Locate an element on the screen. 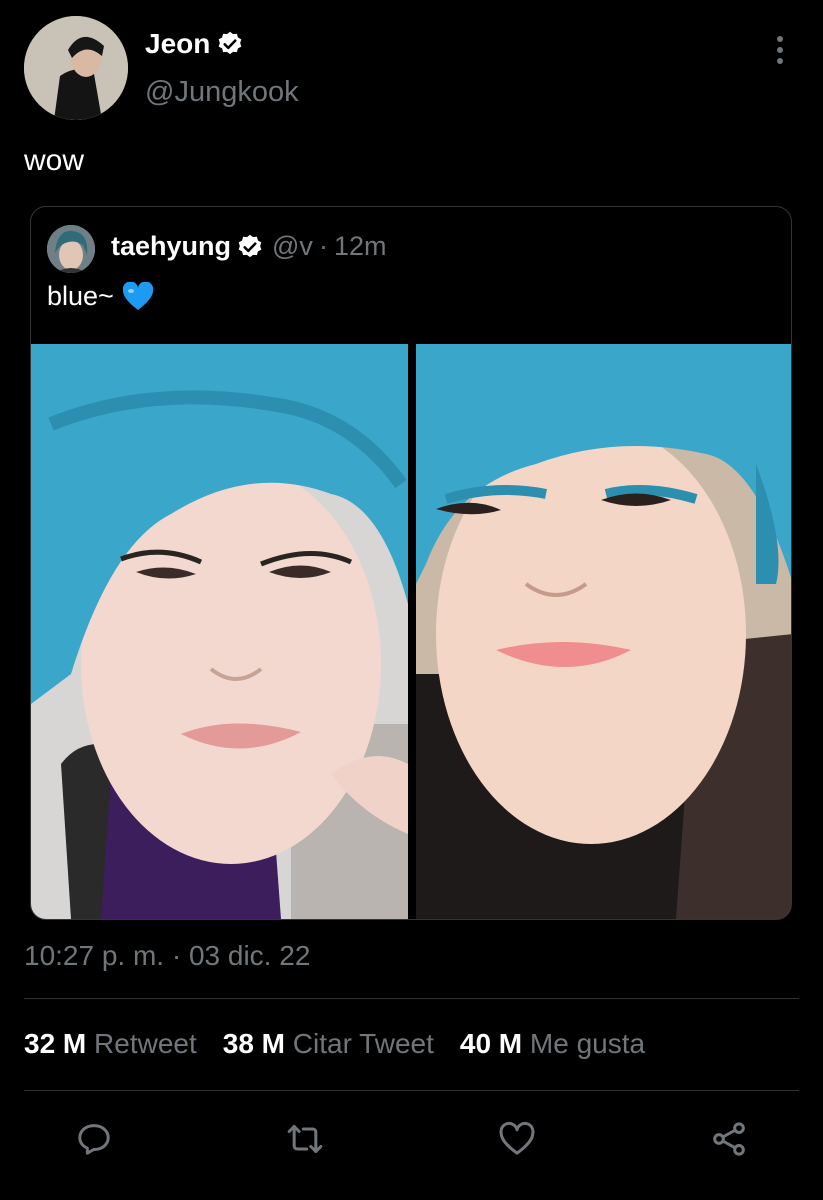  blue-heart-emoji is located at coordinates (137, 295).